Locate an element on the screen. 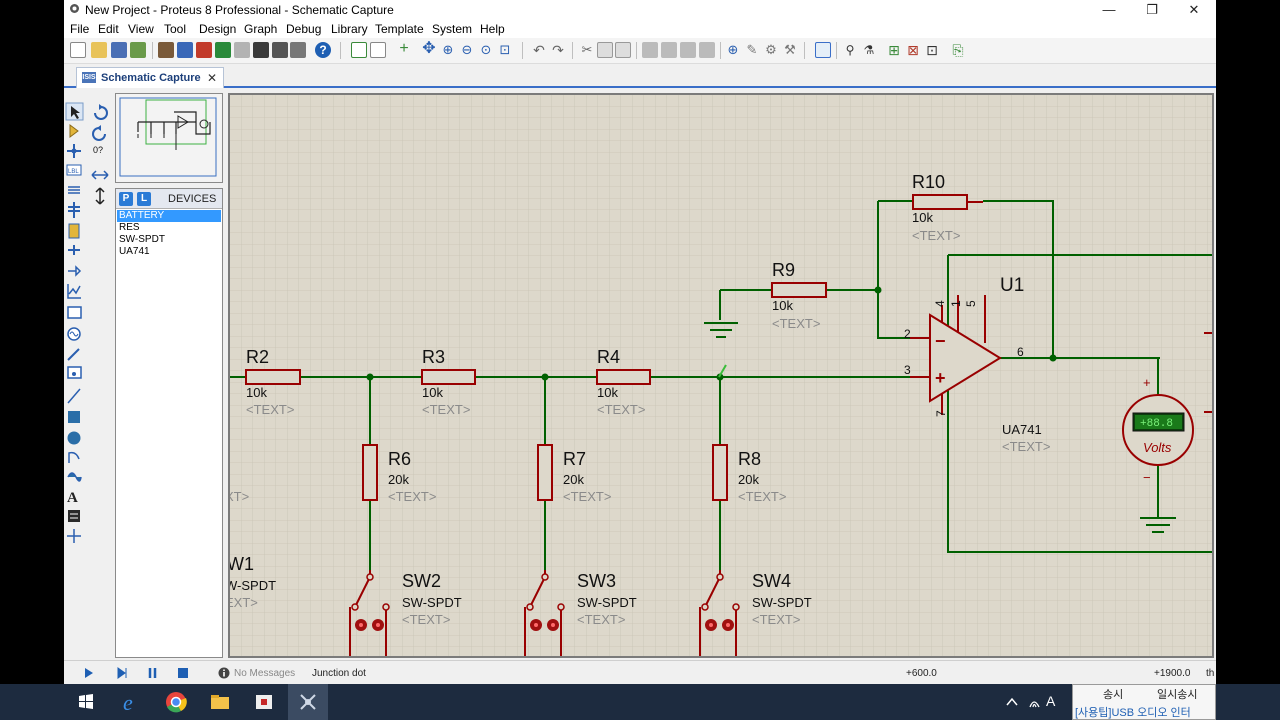 The image size is (1280, 720). 3d-view-icon is located at coordinates (242, 50).